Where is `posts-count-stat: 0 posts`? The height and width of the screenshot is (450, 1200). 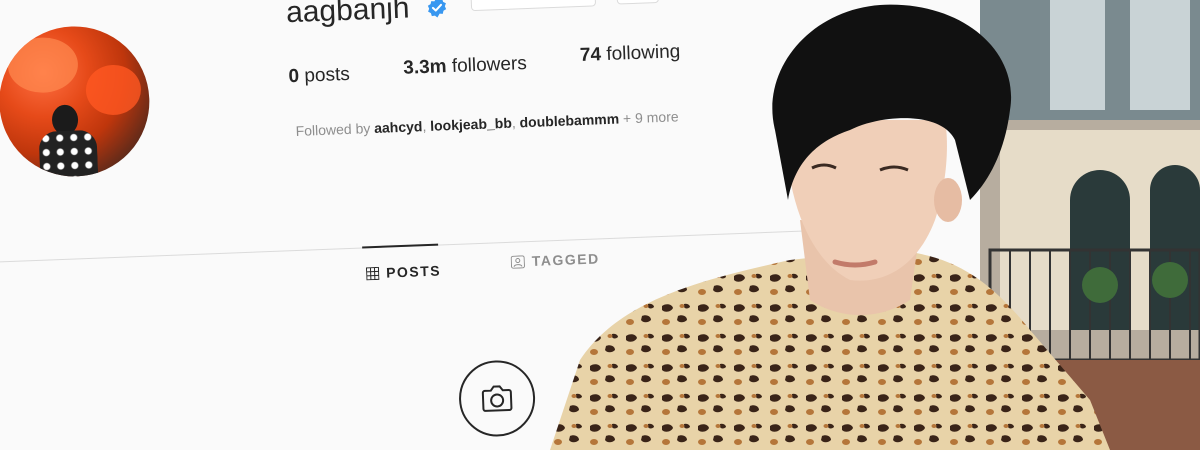
posts-count-stat: 0 posts is located at coordinates (319, 75).